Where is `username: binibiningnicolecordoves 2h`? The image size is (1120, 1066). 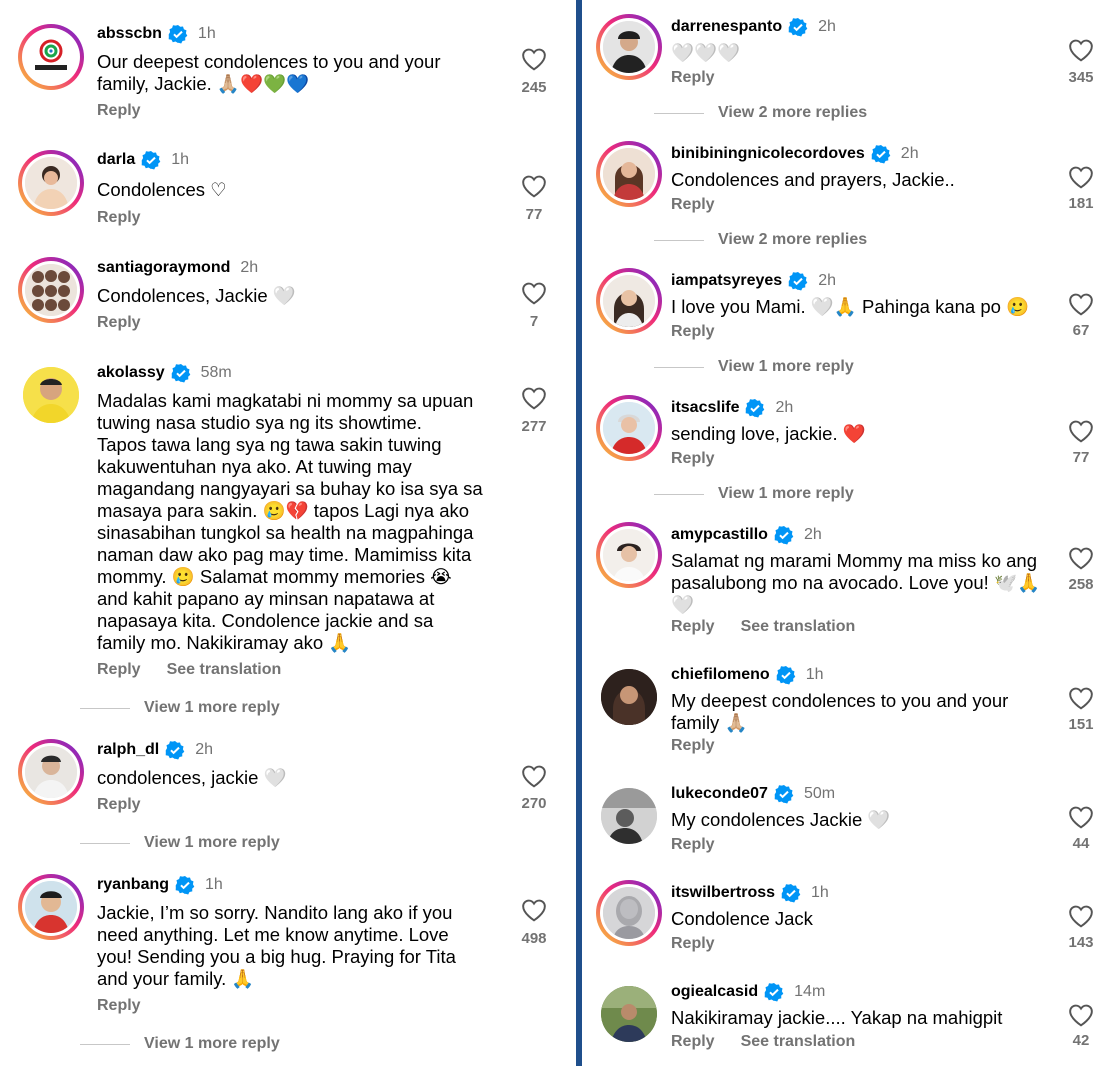 username: binibiningnicolecordoves 2h is located at coordinates (795, 154).